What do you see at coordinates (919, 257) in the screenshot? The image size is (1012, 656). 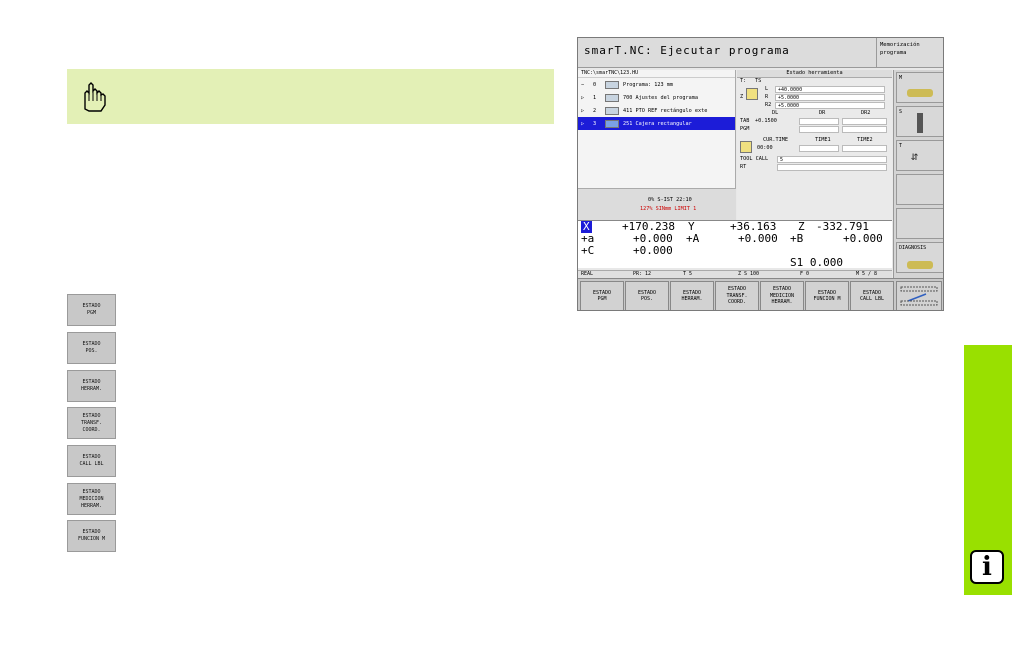 I see `side-key-diagnosis: DIAGNOSIS` at bounding box center [919, 257].